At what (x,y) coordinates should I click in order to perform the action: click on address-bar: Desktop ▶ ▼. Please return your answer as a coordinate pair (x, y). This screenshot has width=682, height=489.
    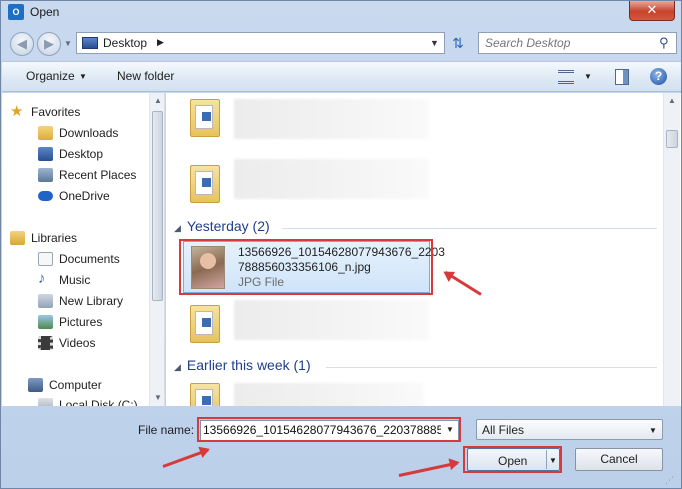
    Looking at the image, I should click on (260, 43).